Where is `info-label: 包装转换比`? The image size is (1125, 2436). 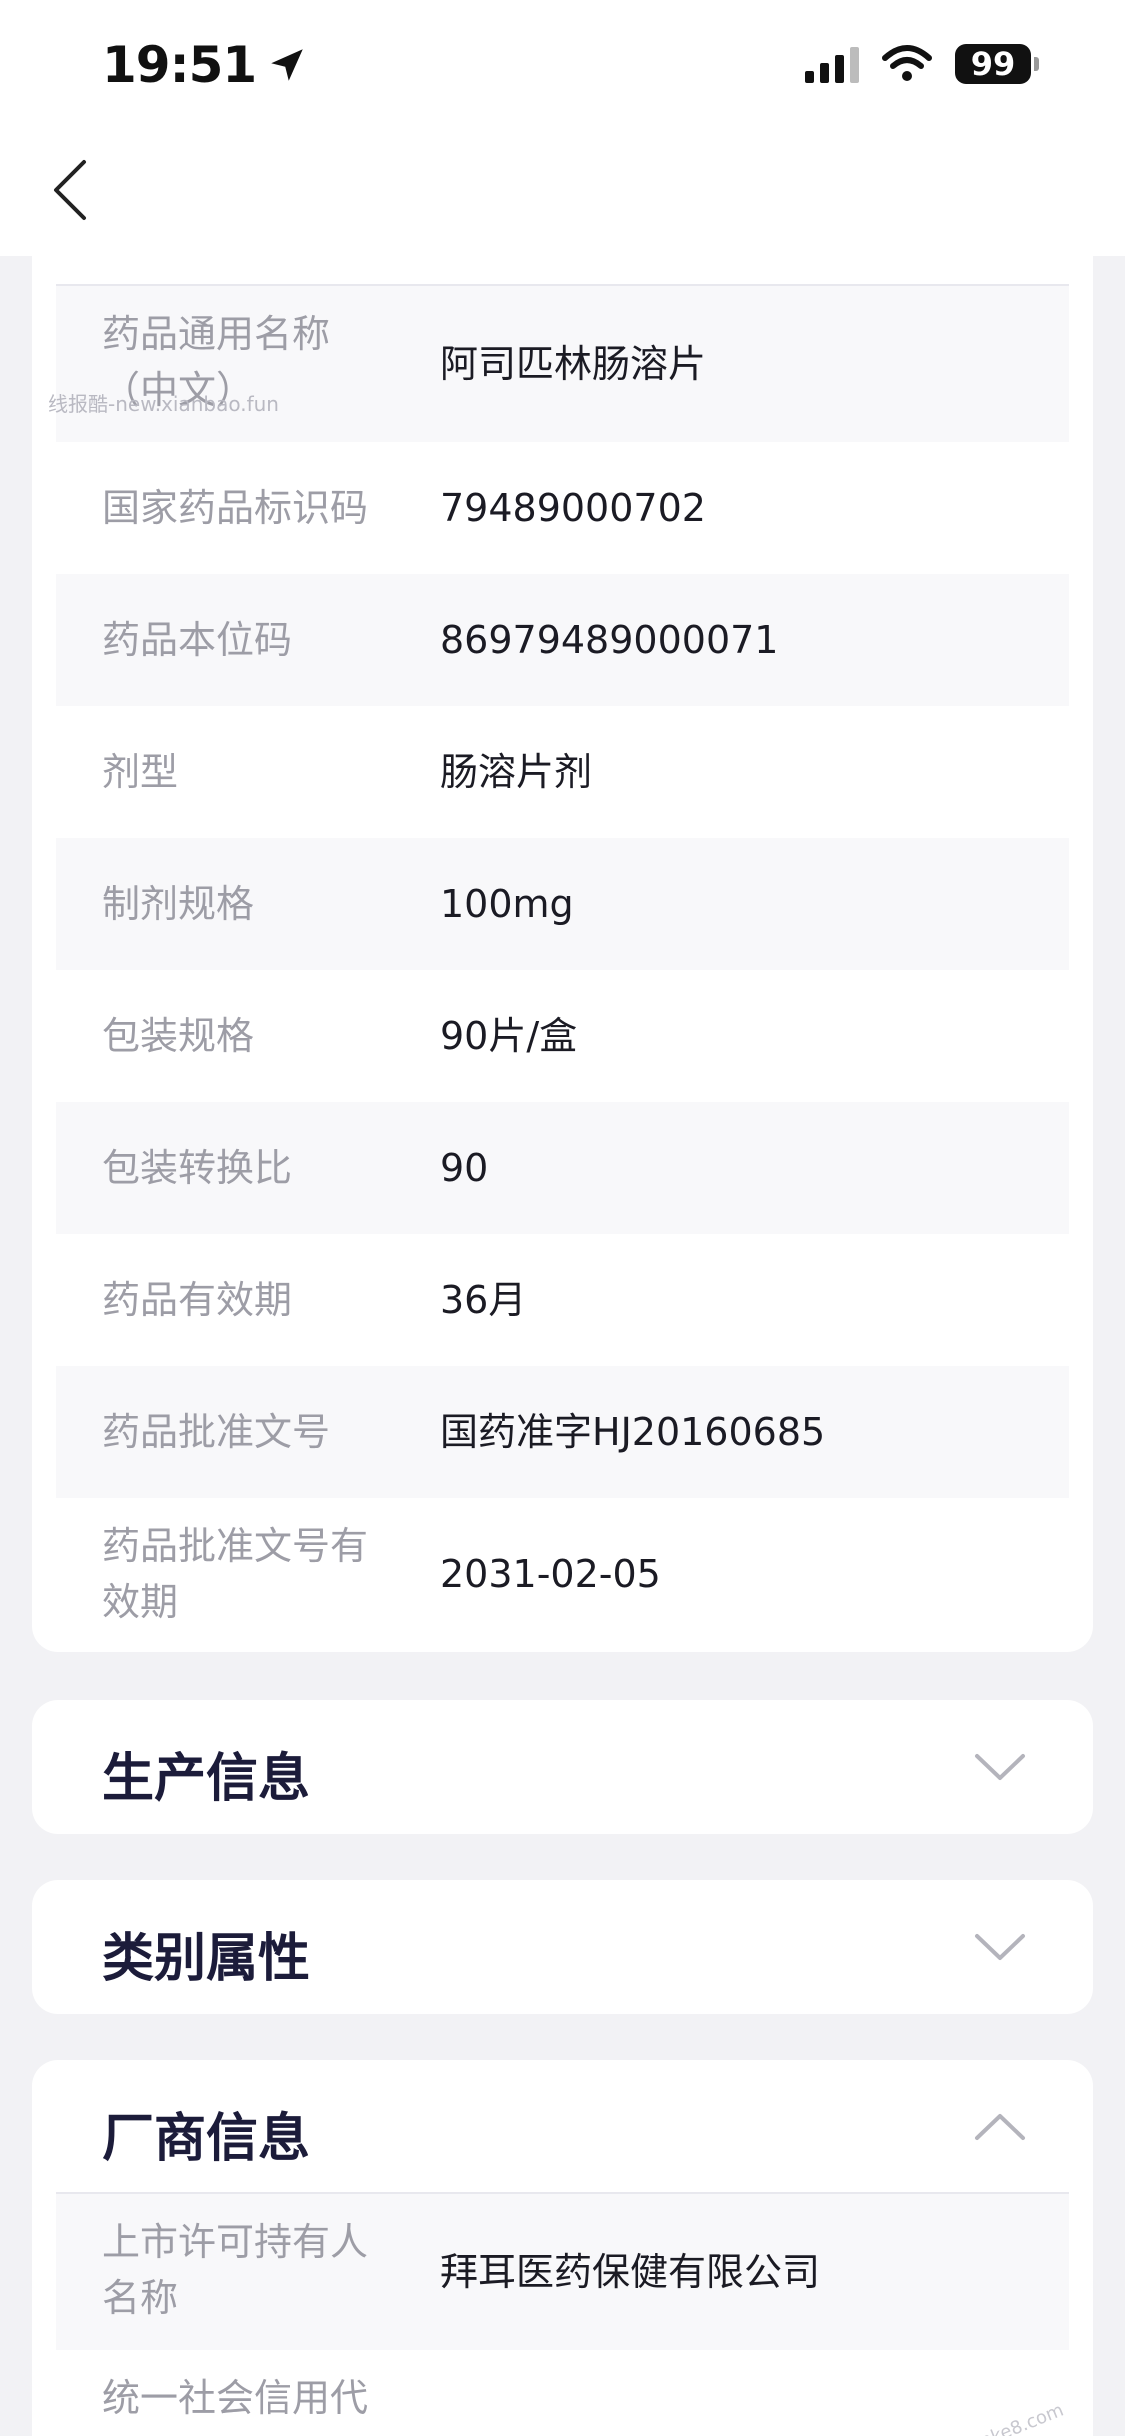 info-label: 包装转换比 is located at coordinates (197, 1168).